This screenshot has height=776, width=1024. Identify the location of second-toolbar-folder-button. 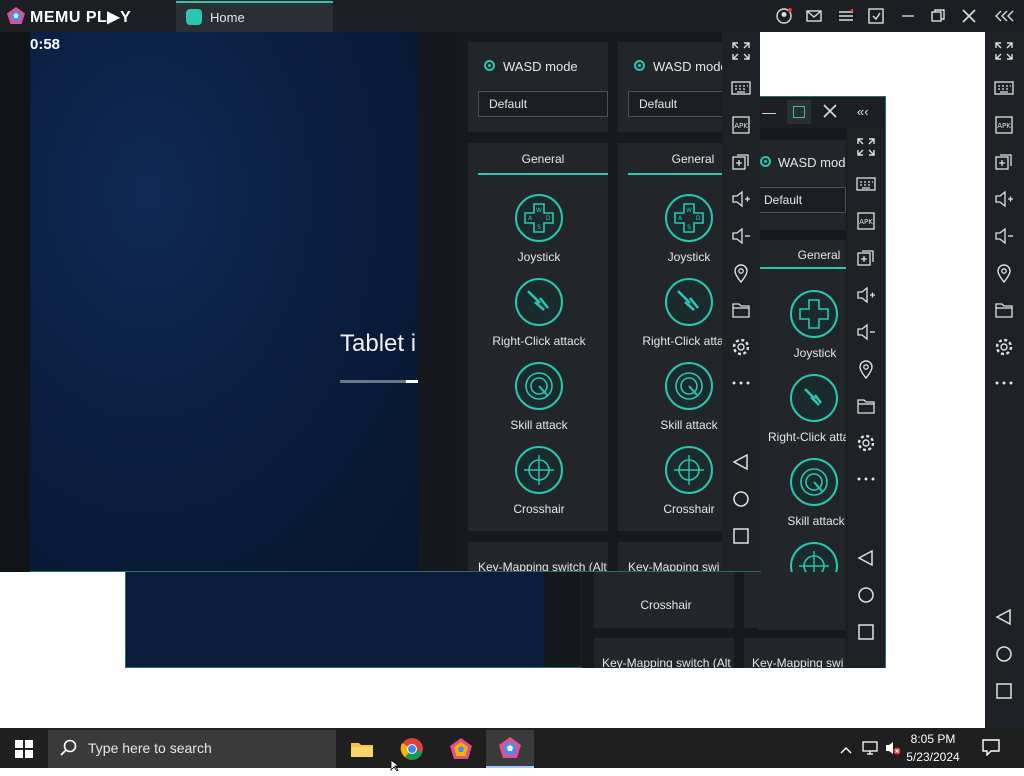
(866, 406).